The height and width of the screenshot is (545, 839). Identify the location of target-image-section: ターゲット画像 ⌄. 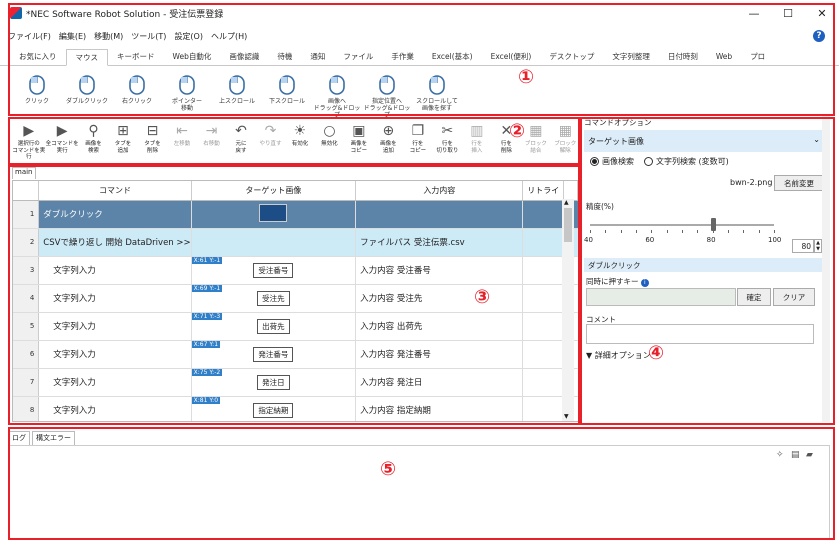
(704, 141).